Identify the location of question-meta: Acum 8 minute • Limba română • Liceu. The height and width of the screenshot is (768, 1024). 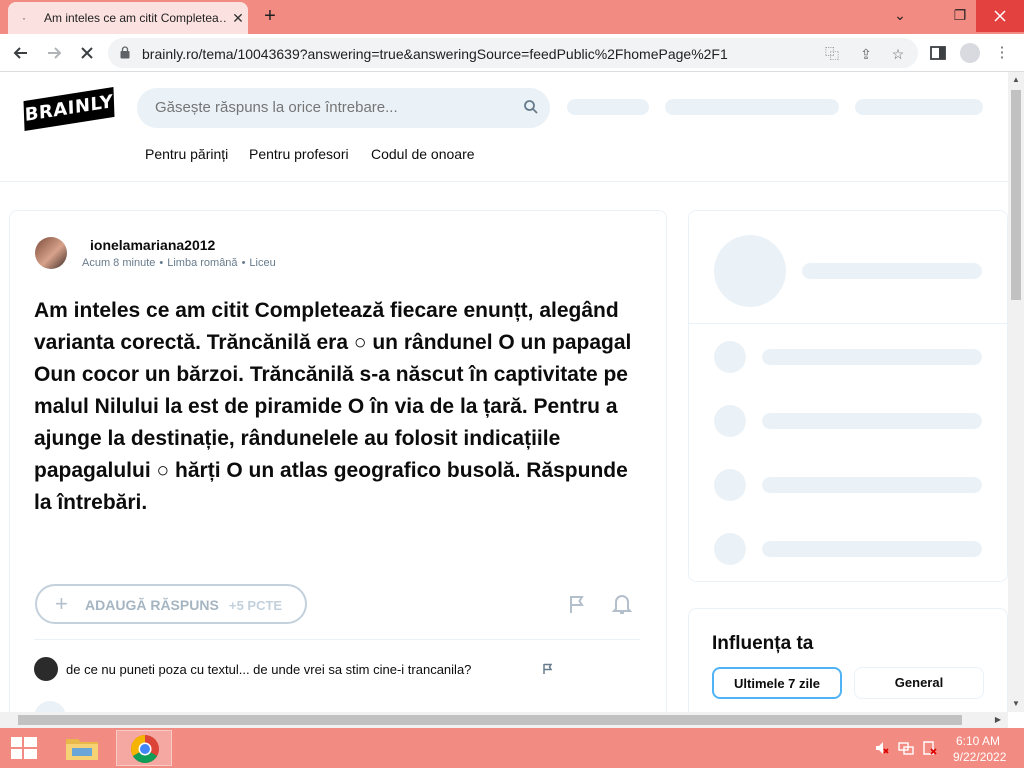
(179, 263).